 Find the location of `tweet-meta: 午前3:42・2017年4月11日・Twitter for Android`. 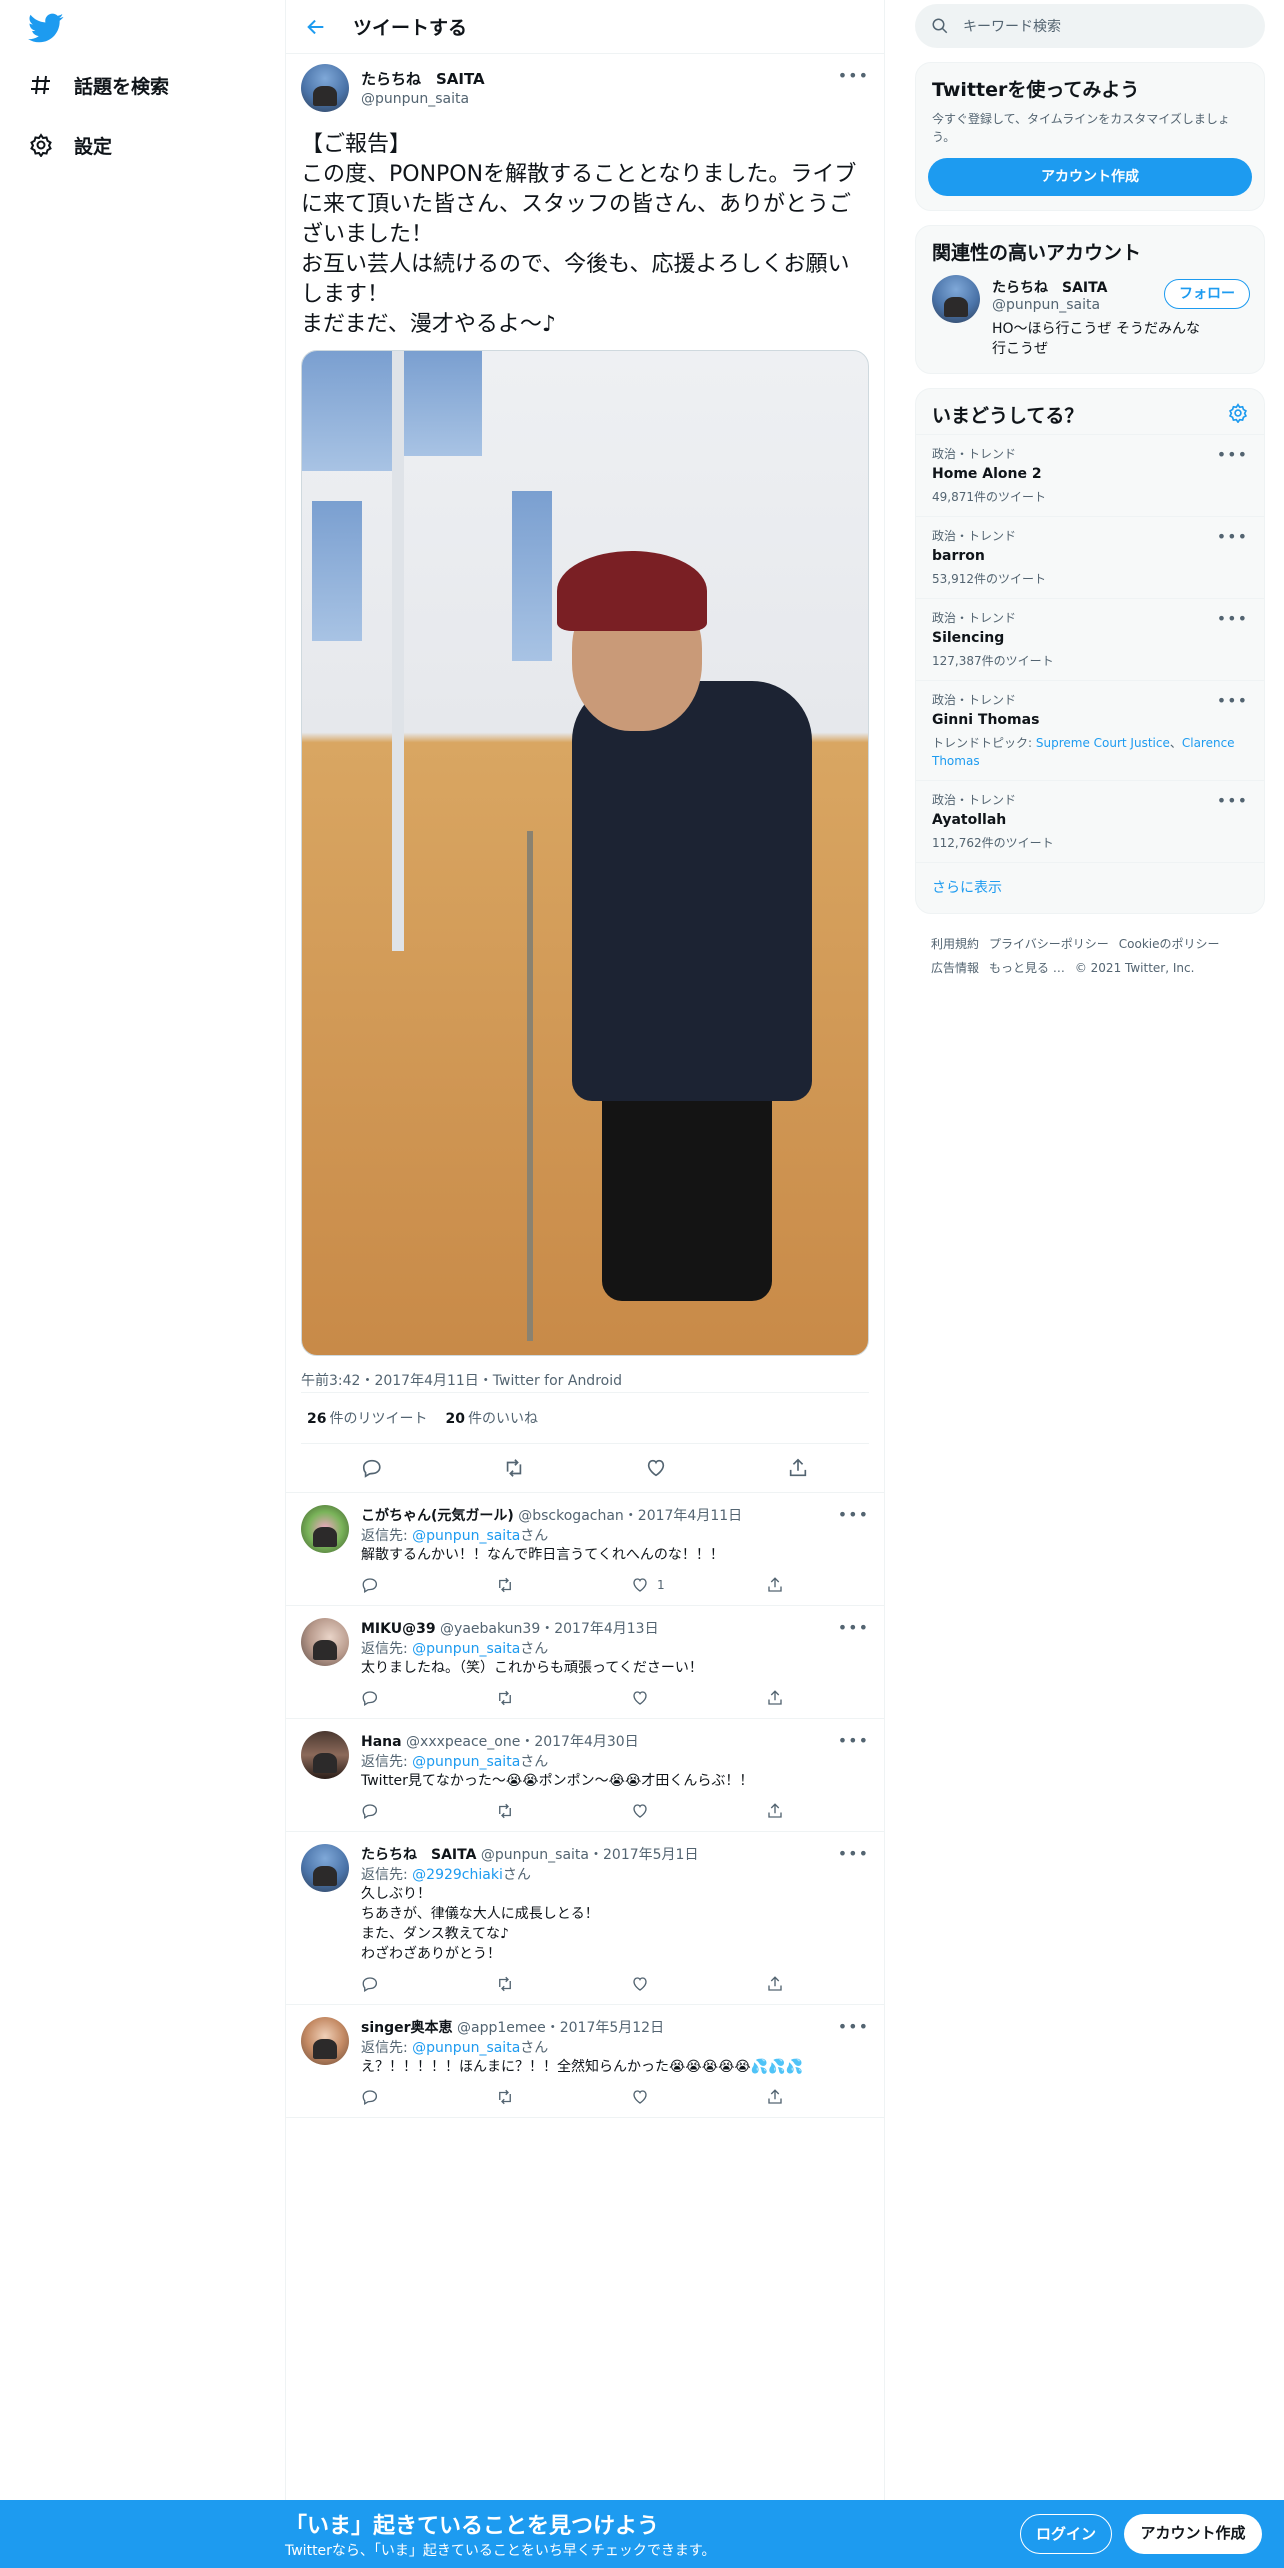

tweet-meta: 午前3:42・2017年4月11日・Twitter for Android is located at coordinates (585, 1381).